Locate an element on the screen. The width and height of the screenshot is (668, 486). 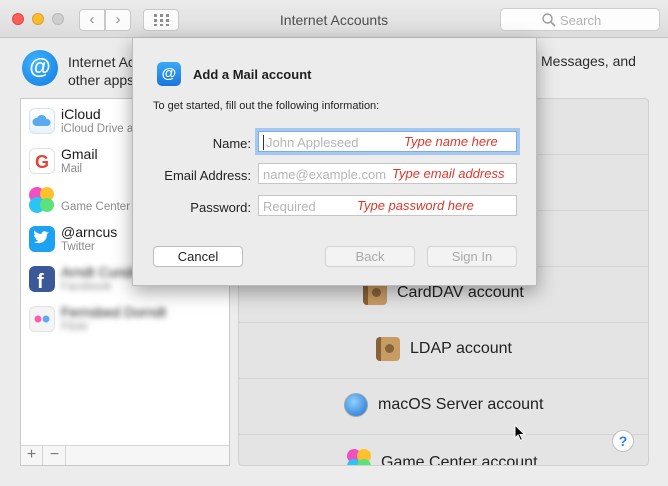
header-line-2: other apps is located at coordinates (101, 80).